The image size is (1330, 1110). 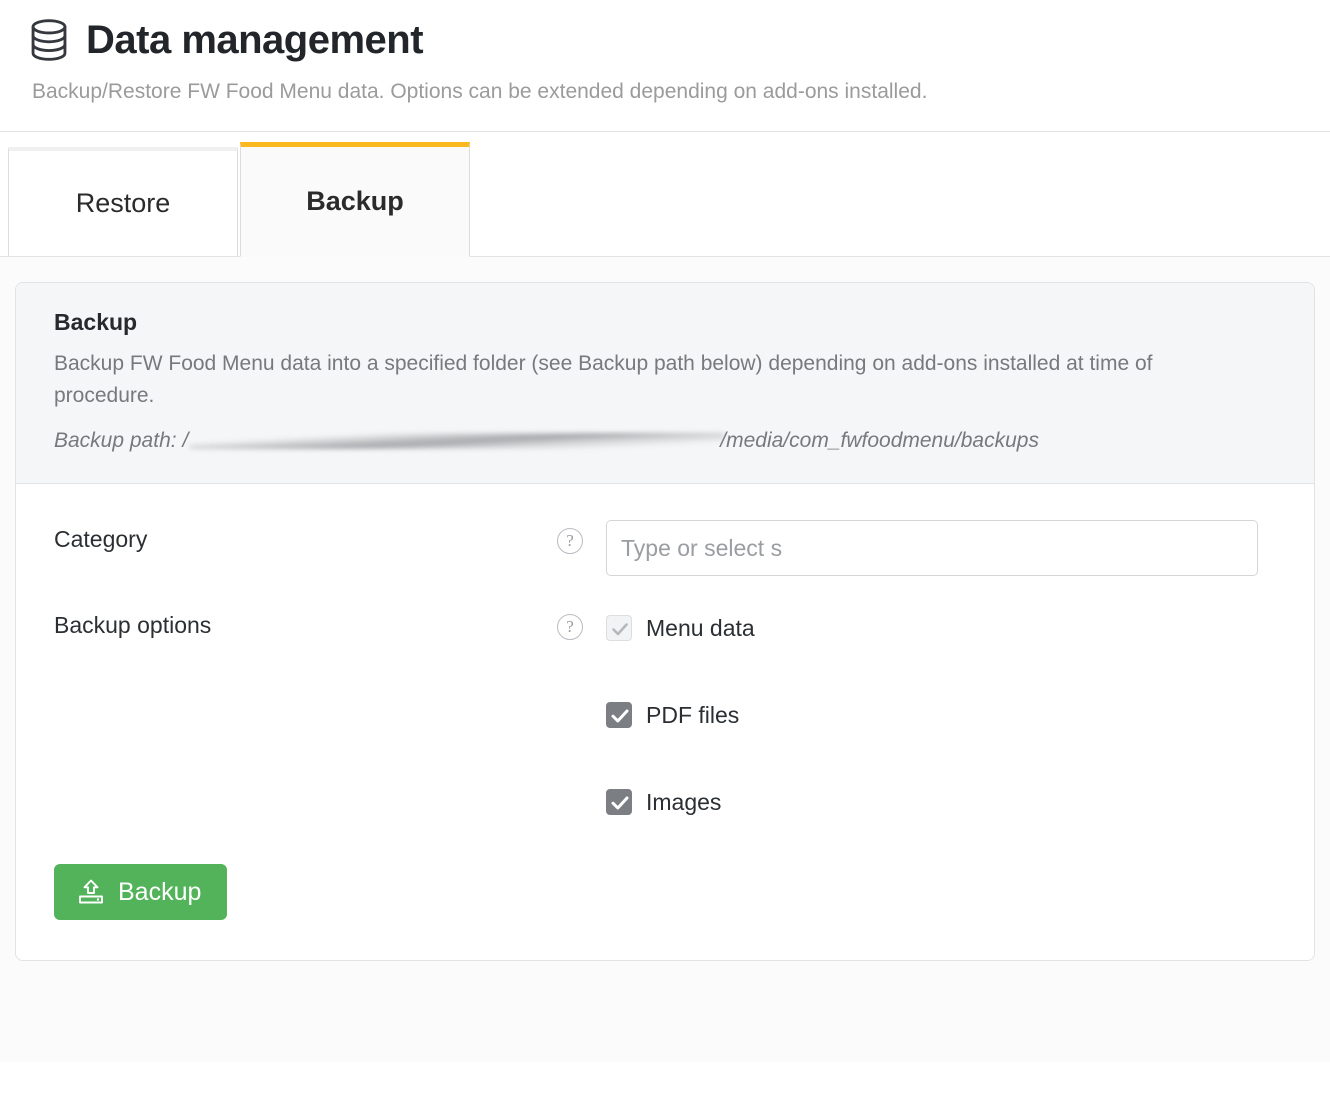 I want to click on form-actions: Backup, so click(x=665, y=892).